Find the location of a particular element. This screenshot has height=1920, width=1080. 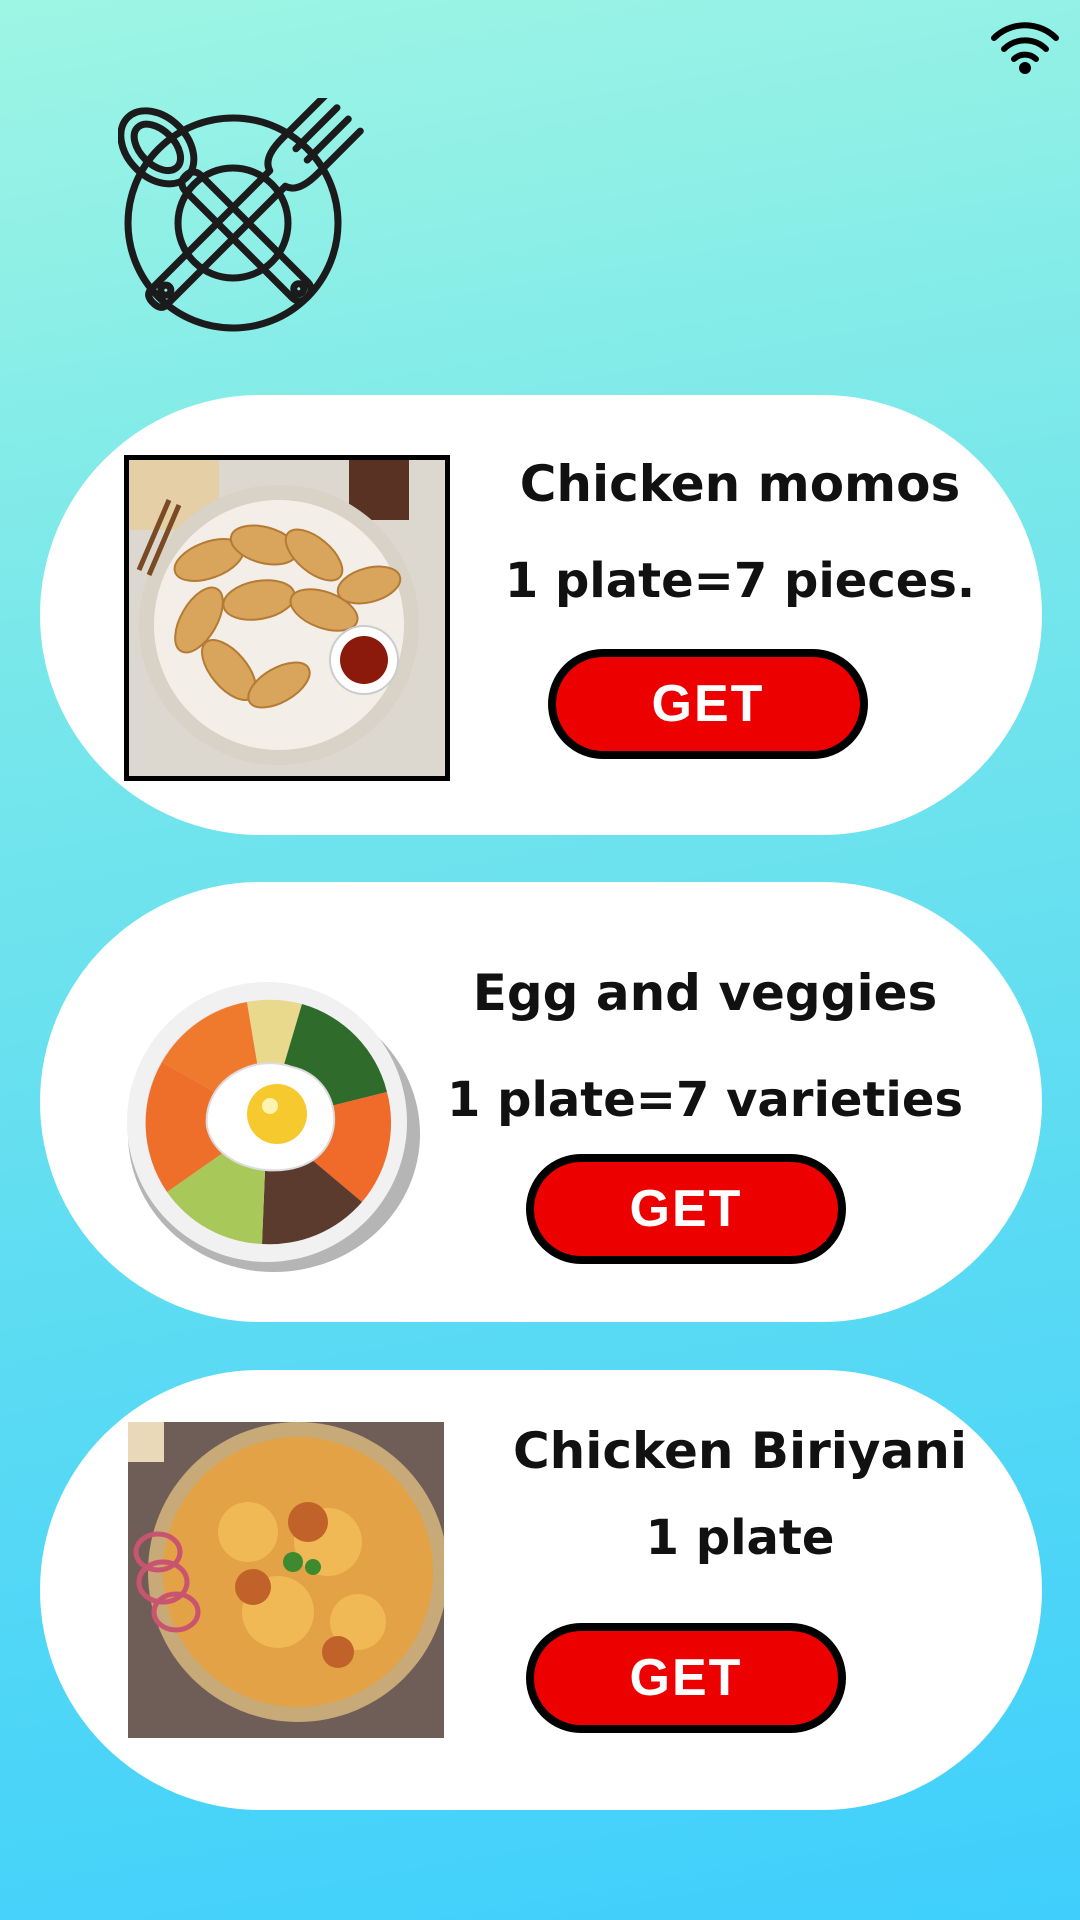

item-detail: 1 plate=7 pieces. is located at coordinates (740, 581).